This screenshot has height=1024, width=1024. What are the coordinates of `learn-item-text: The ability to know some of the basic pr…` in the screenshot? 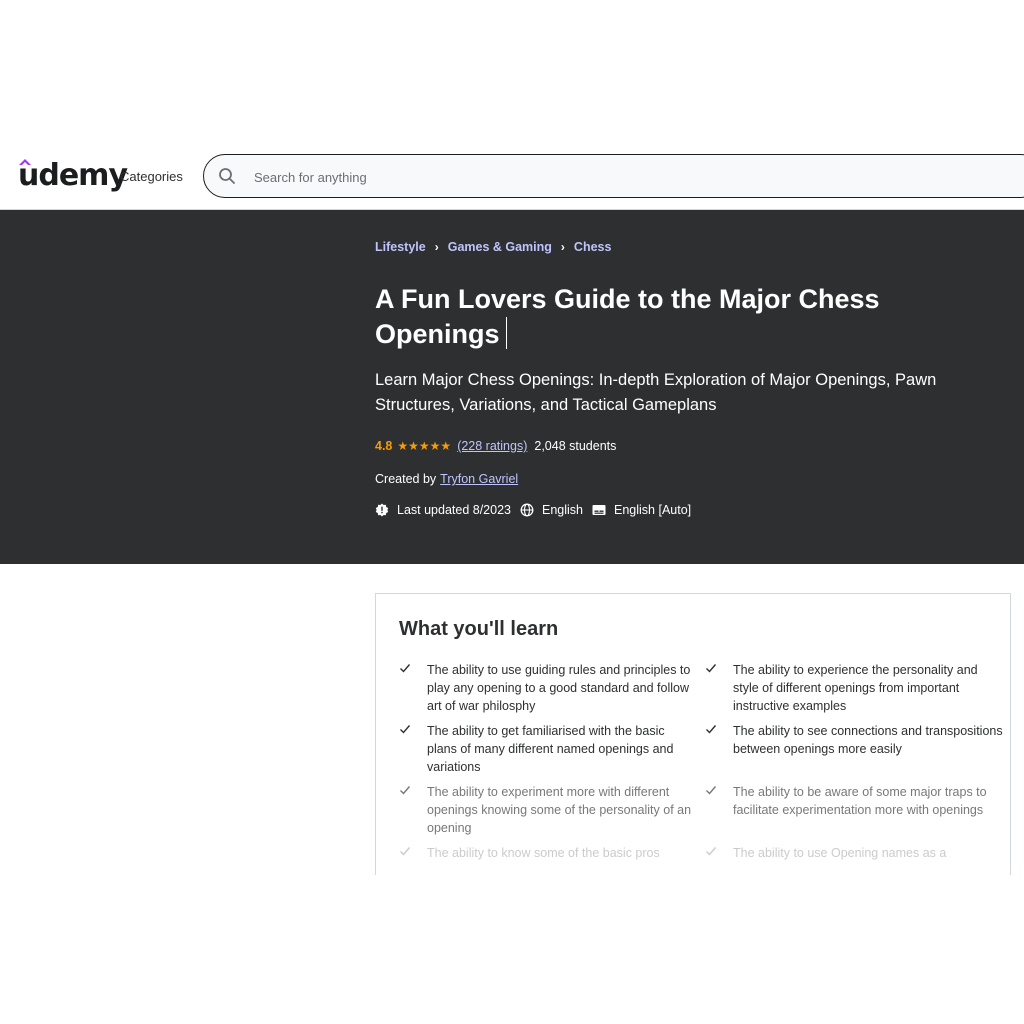 It's located at (543, 853).